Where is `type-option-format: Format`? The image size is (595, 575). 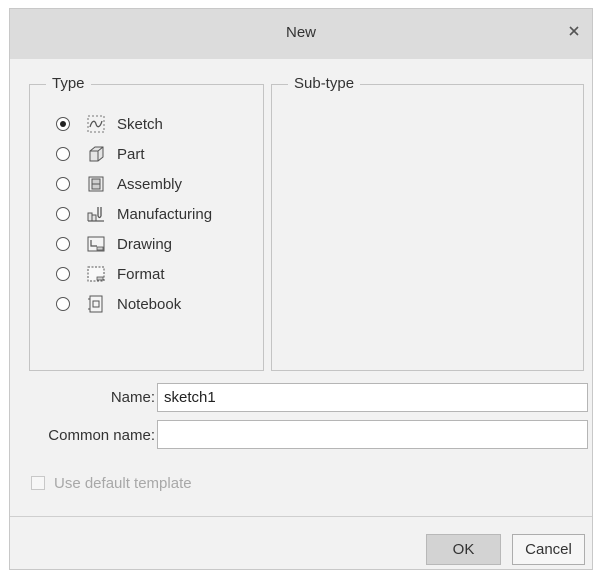
type-option-format: Format is located at coordinates (110, 274).